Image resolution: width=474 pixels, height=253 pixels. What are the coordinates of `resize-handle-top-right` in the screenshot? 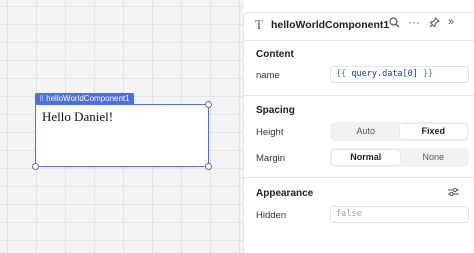 It's located at (208, 104).